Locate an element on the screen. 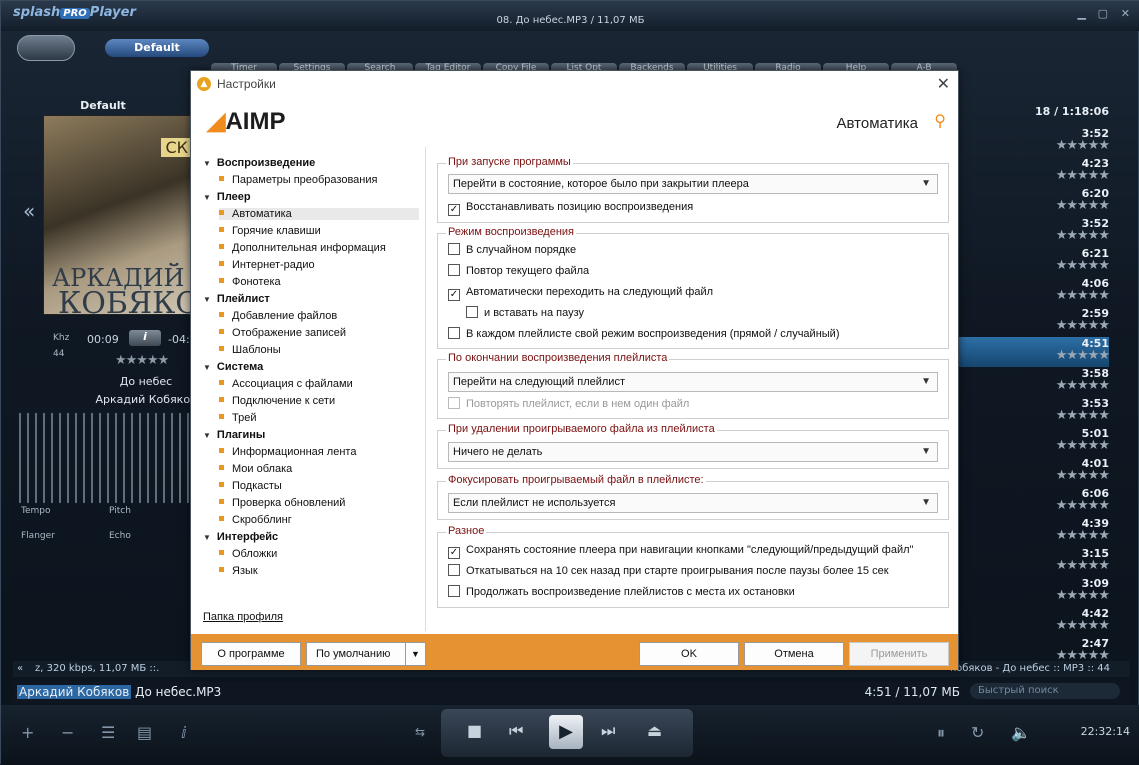  tree-item: Подключение к сети is located at coordinates (319, 401).